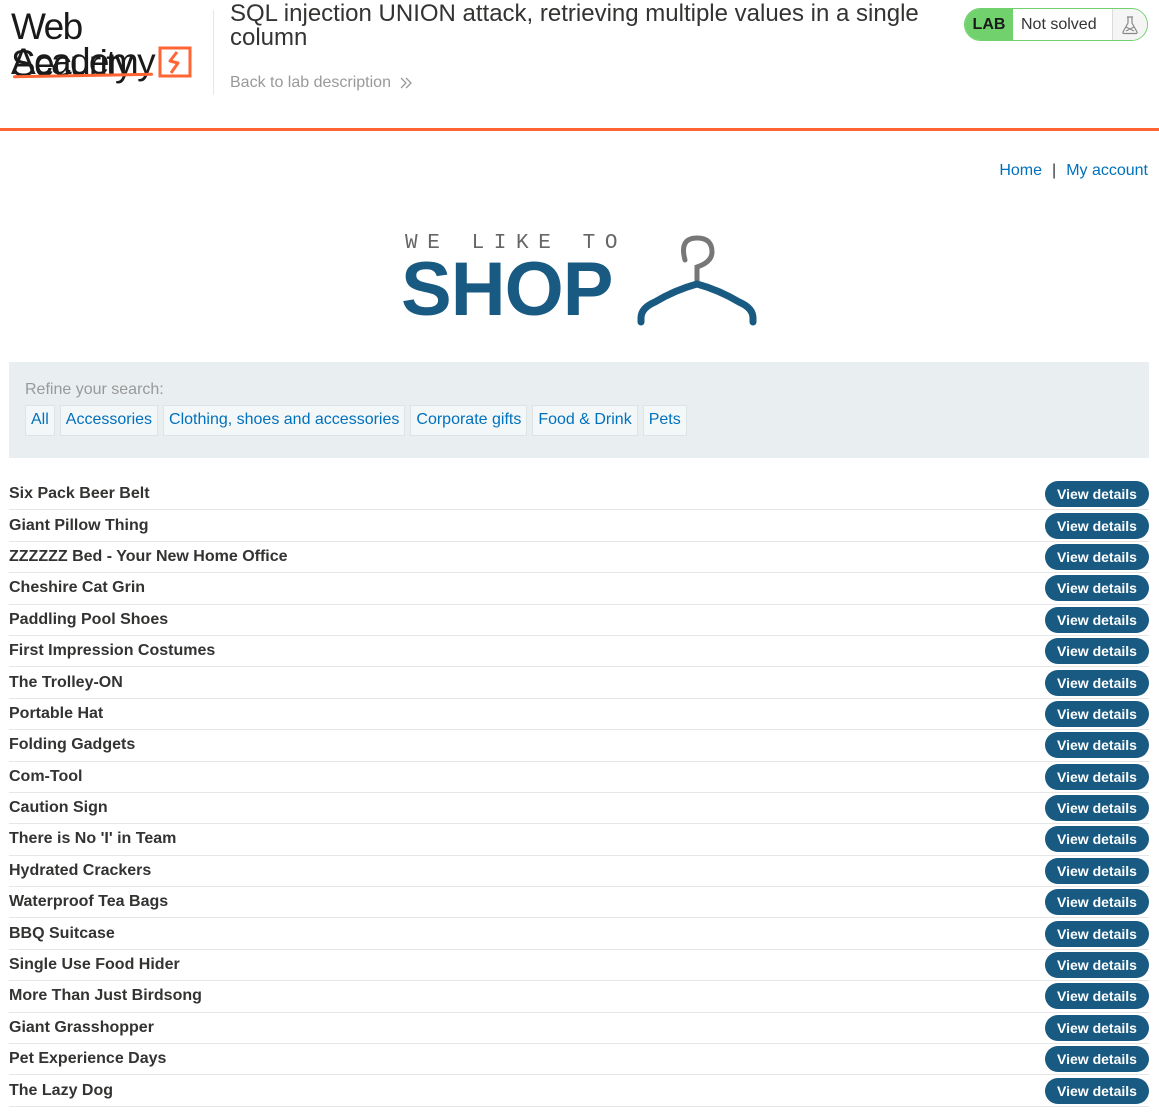  I want to click on table-row: Giant Pillow Thing View details, so click(579, 526).